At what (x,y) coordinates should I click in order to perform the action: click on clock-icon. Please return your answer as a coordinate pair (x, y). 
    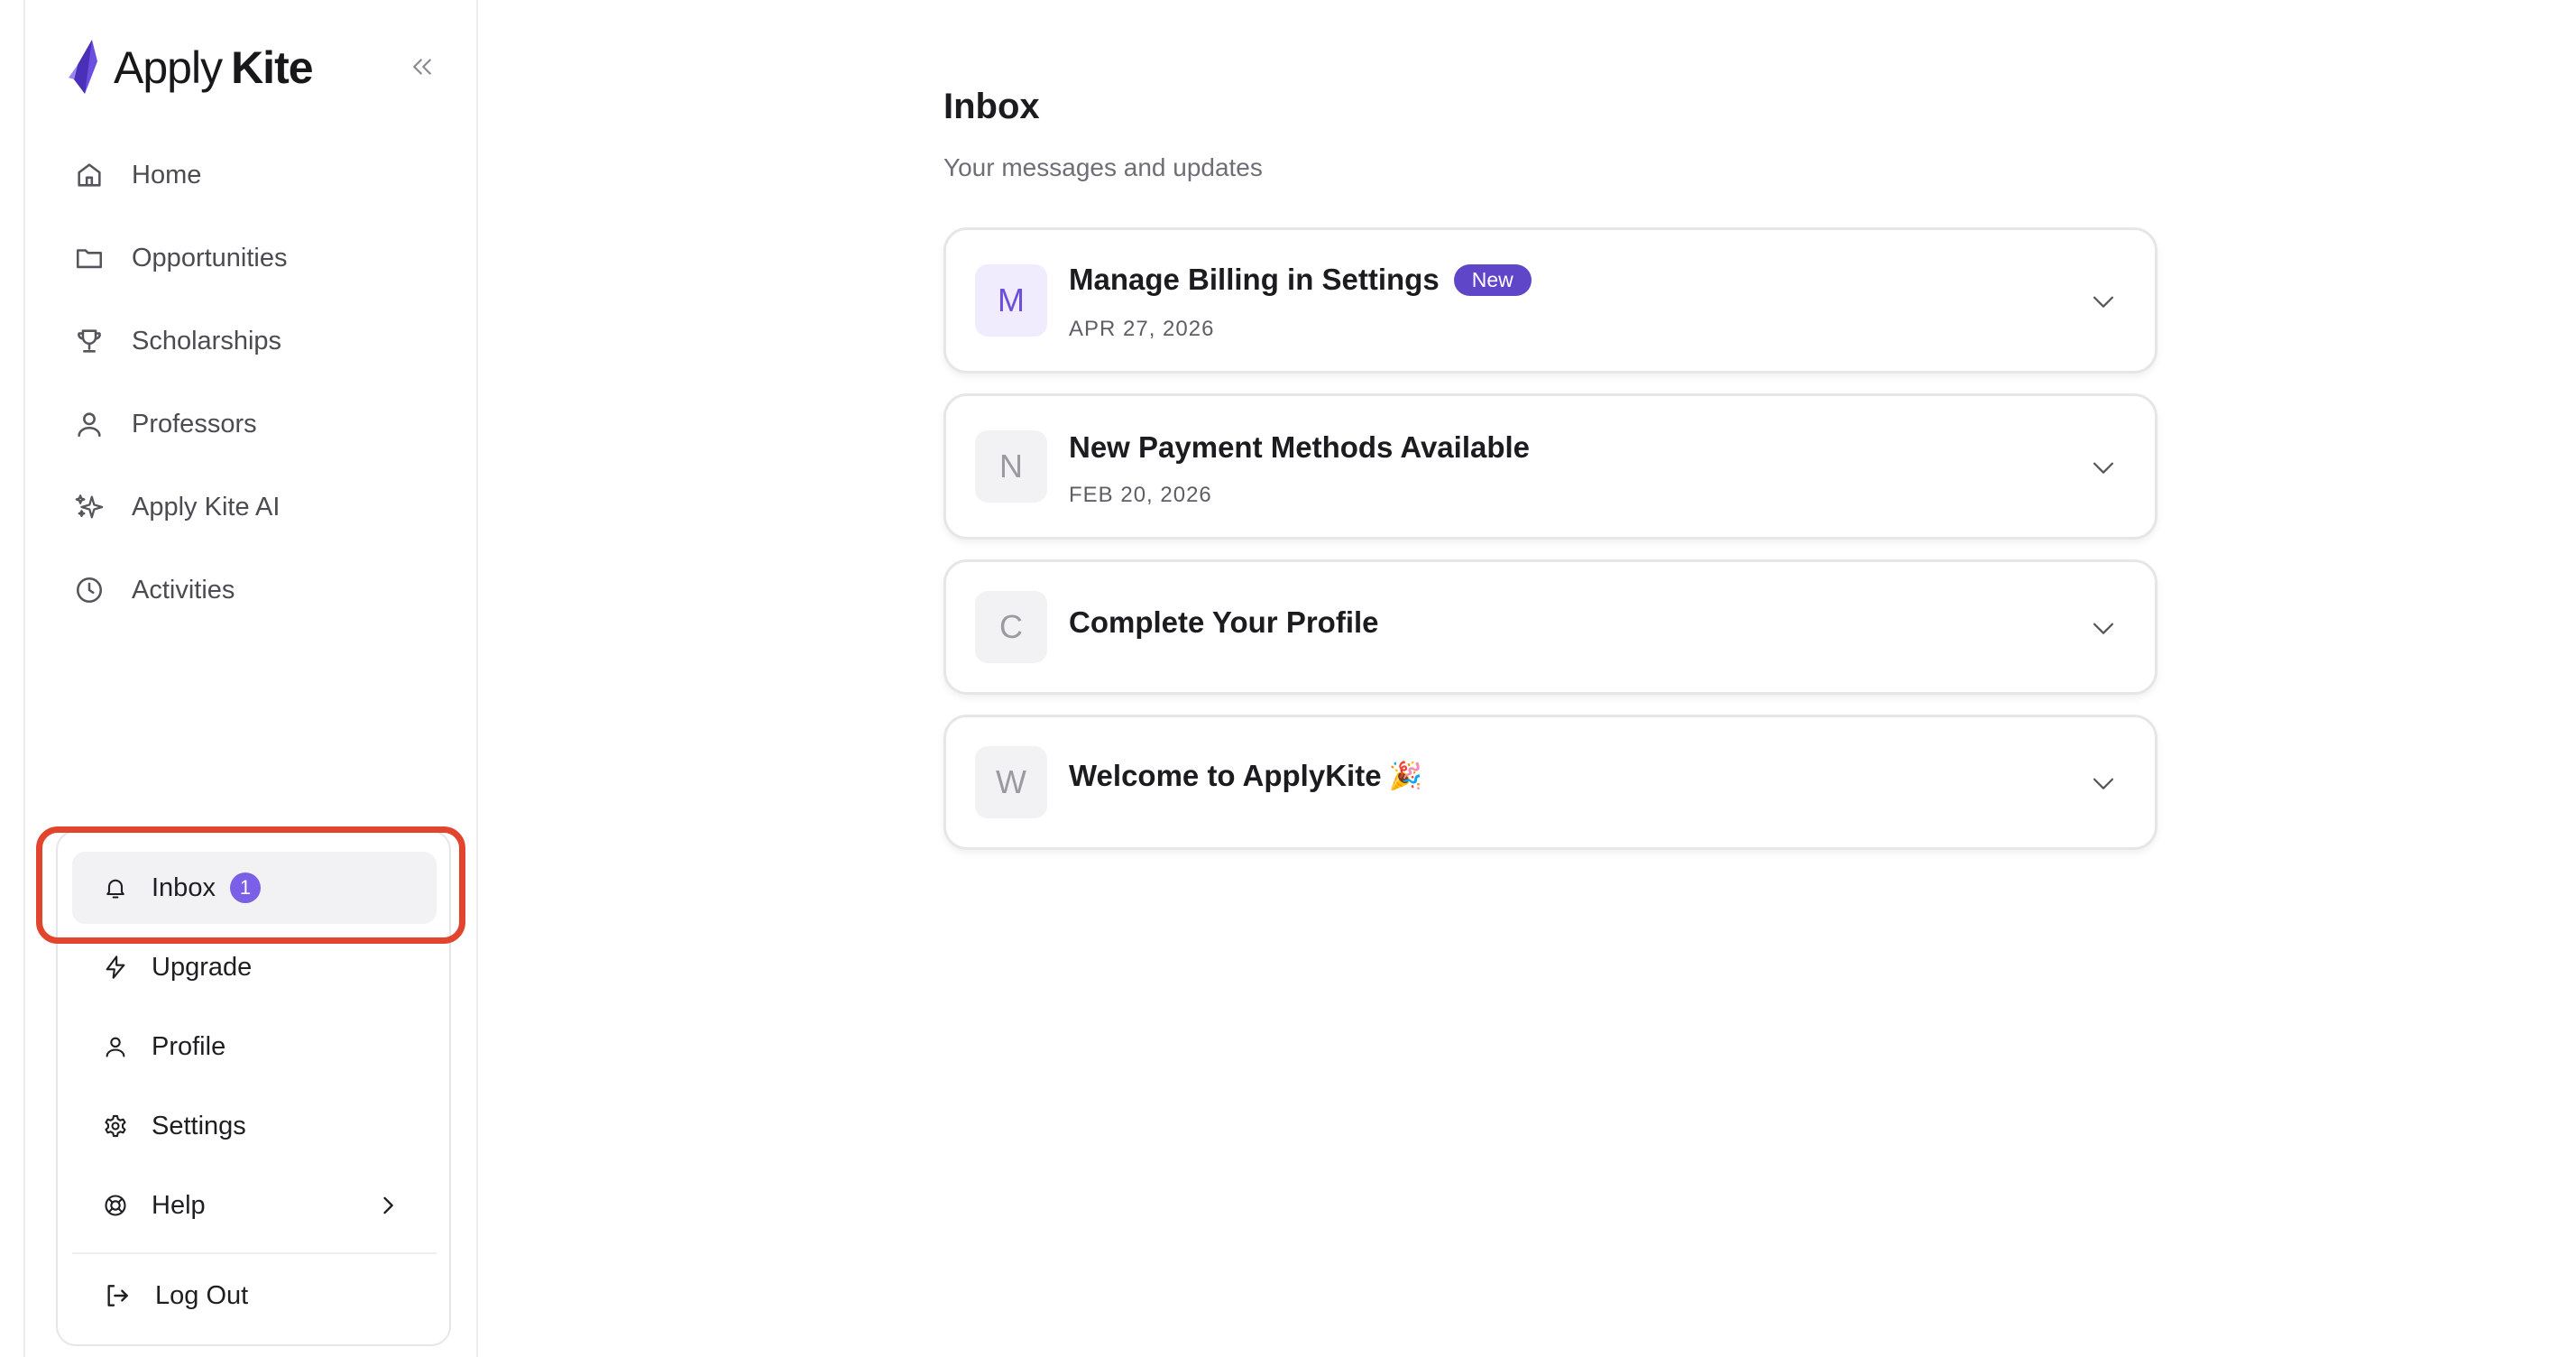
    Looking at the image, I should click on (89, 590).